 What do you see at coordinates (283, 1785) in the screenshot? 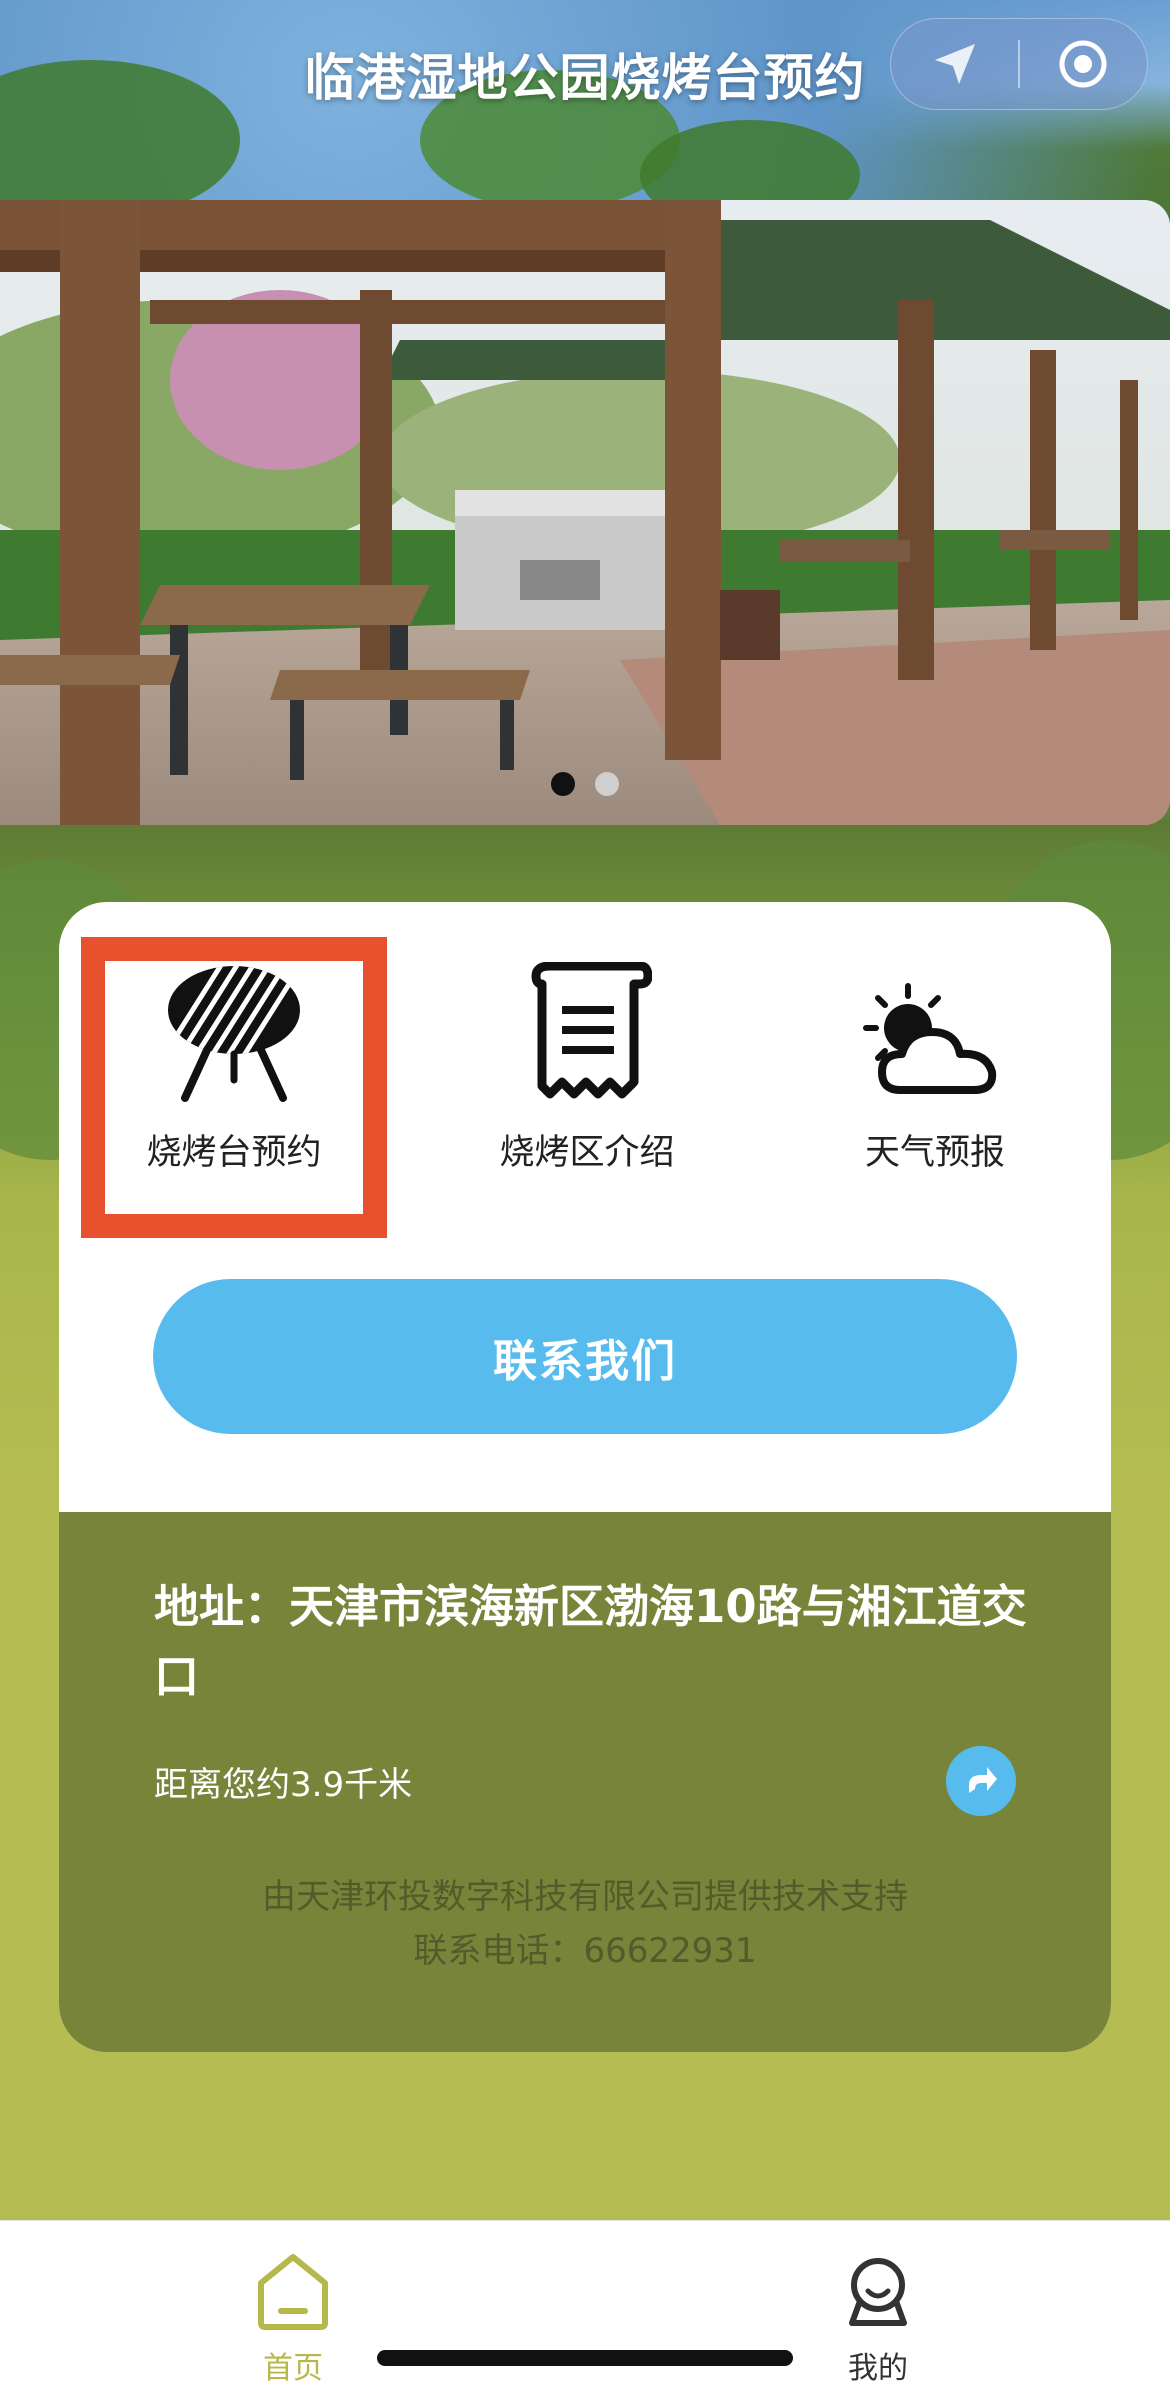
I see `distance-text: 距离您约3.9千米` at bounding box center [283, 1785].